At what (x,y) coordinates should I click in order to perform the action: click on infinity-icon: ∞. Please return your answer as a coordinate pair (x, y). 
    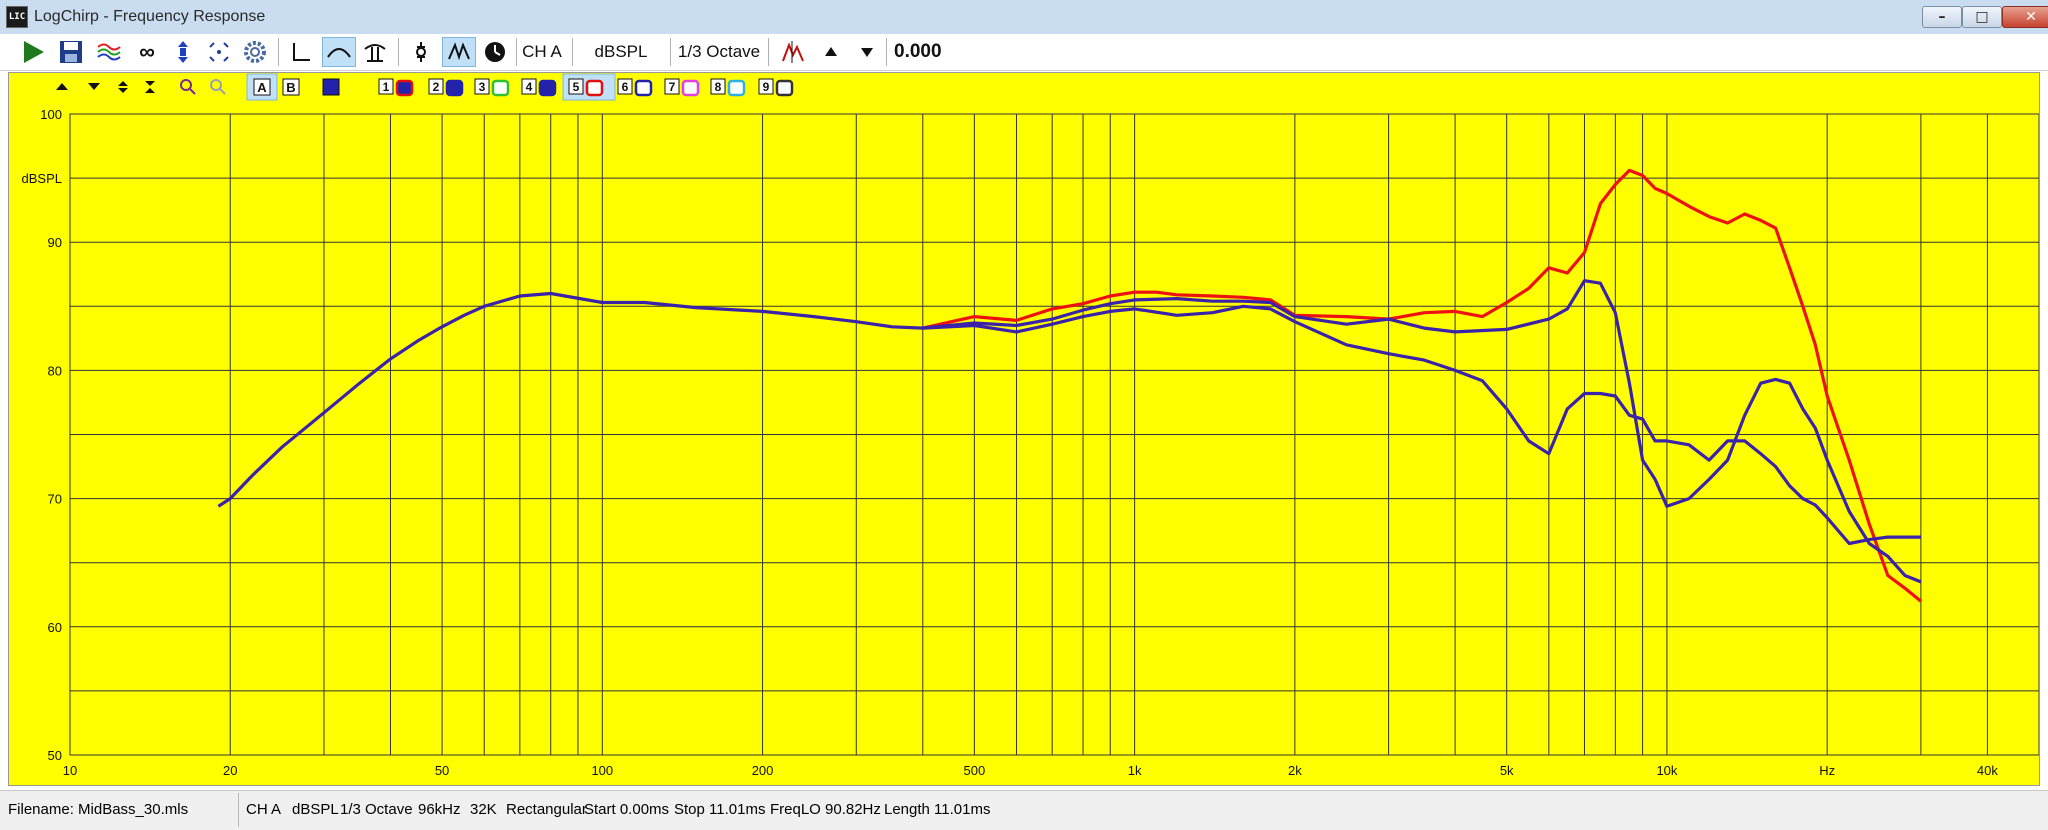
    Looking at the image, I should click on (147, 51).